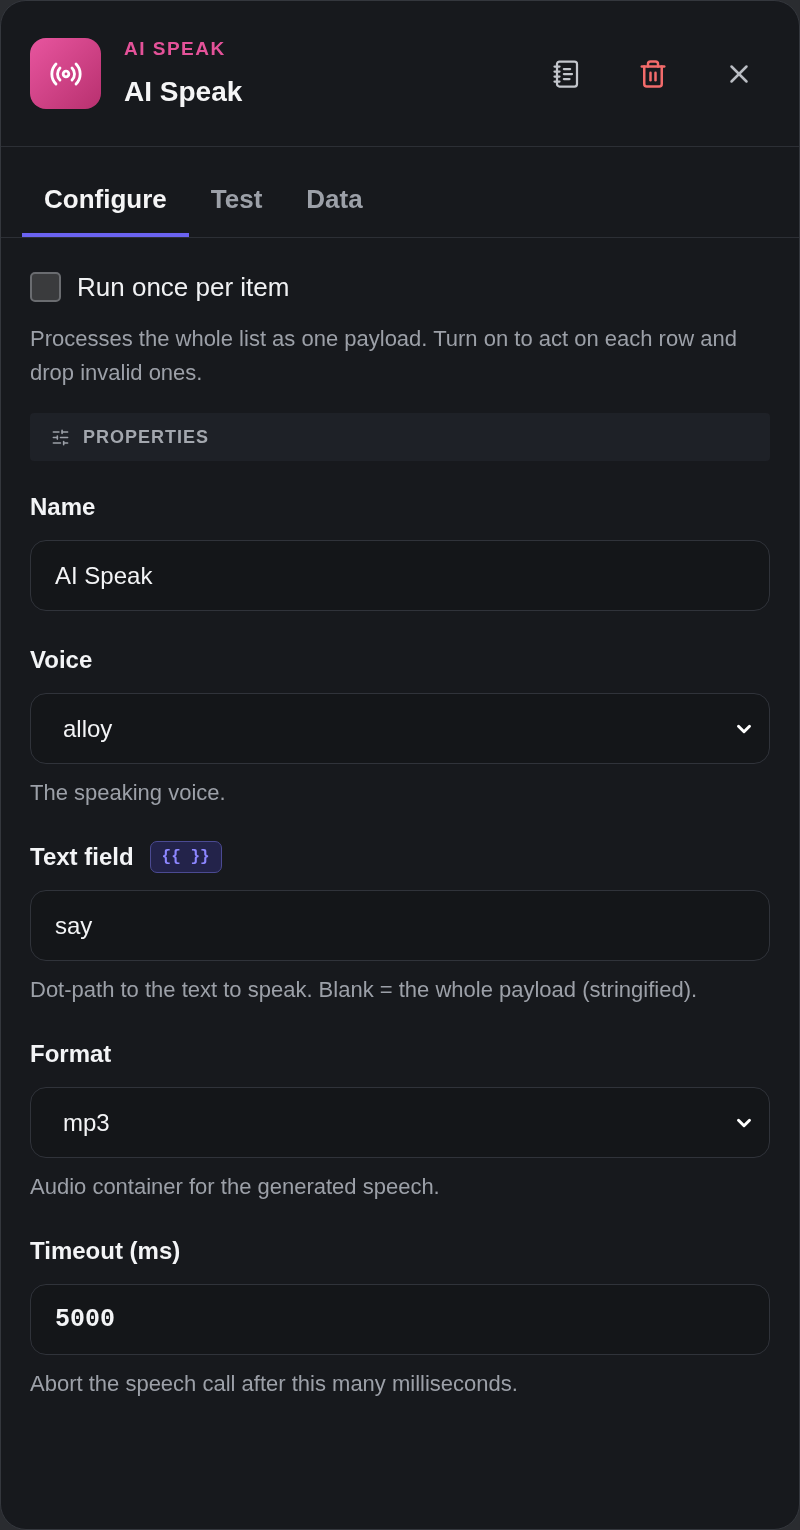 This screenshot has width=800, height=1530. I want to click on tab: Configure, so click(105, 201).